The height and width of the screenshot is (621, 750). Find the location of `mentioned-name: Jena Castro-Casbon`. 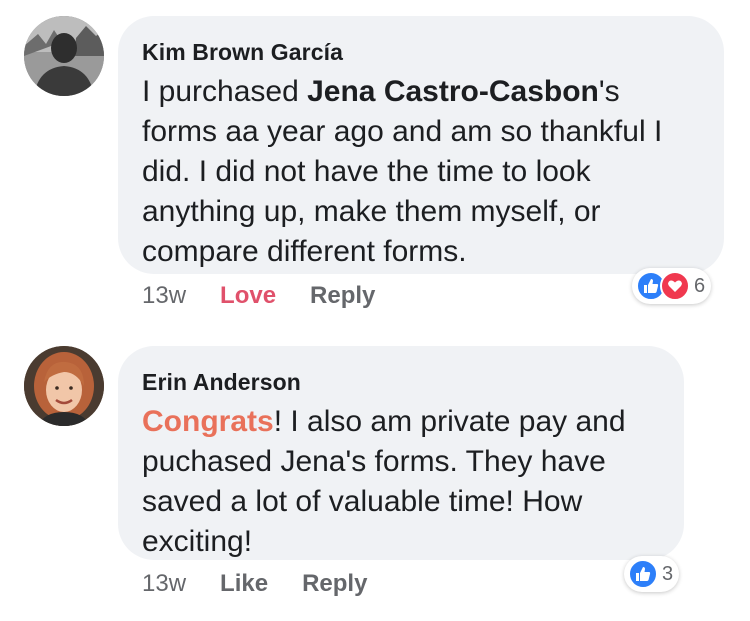

mentioned-name: Jena Castro-Casbon is located at coordinates (453, 91).